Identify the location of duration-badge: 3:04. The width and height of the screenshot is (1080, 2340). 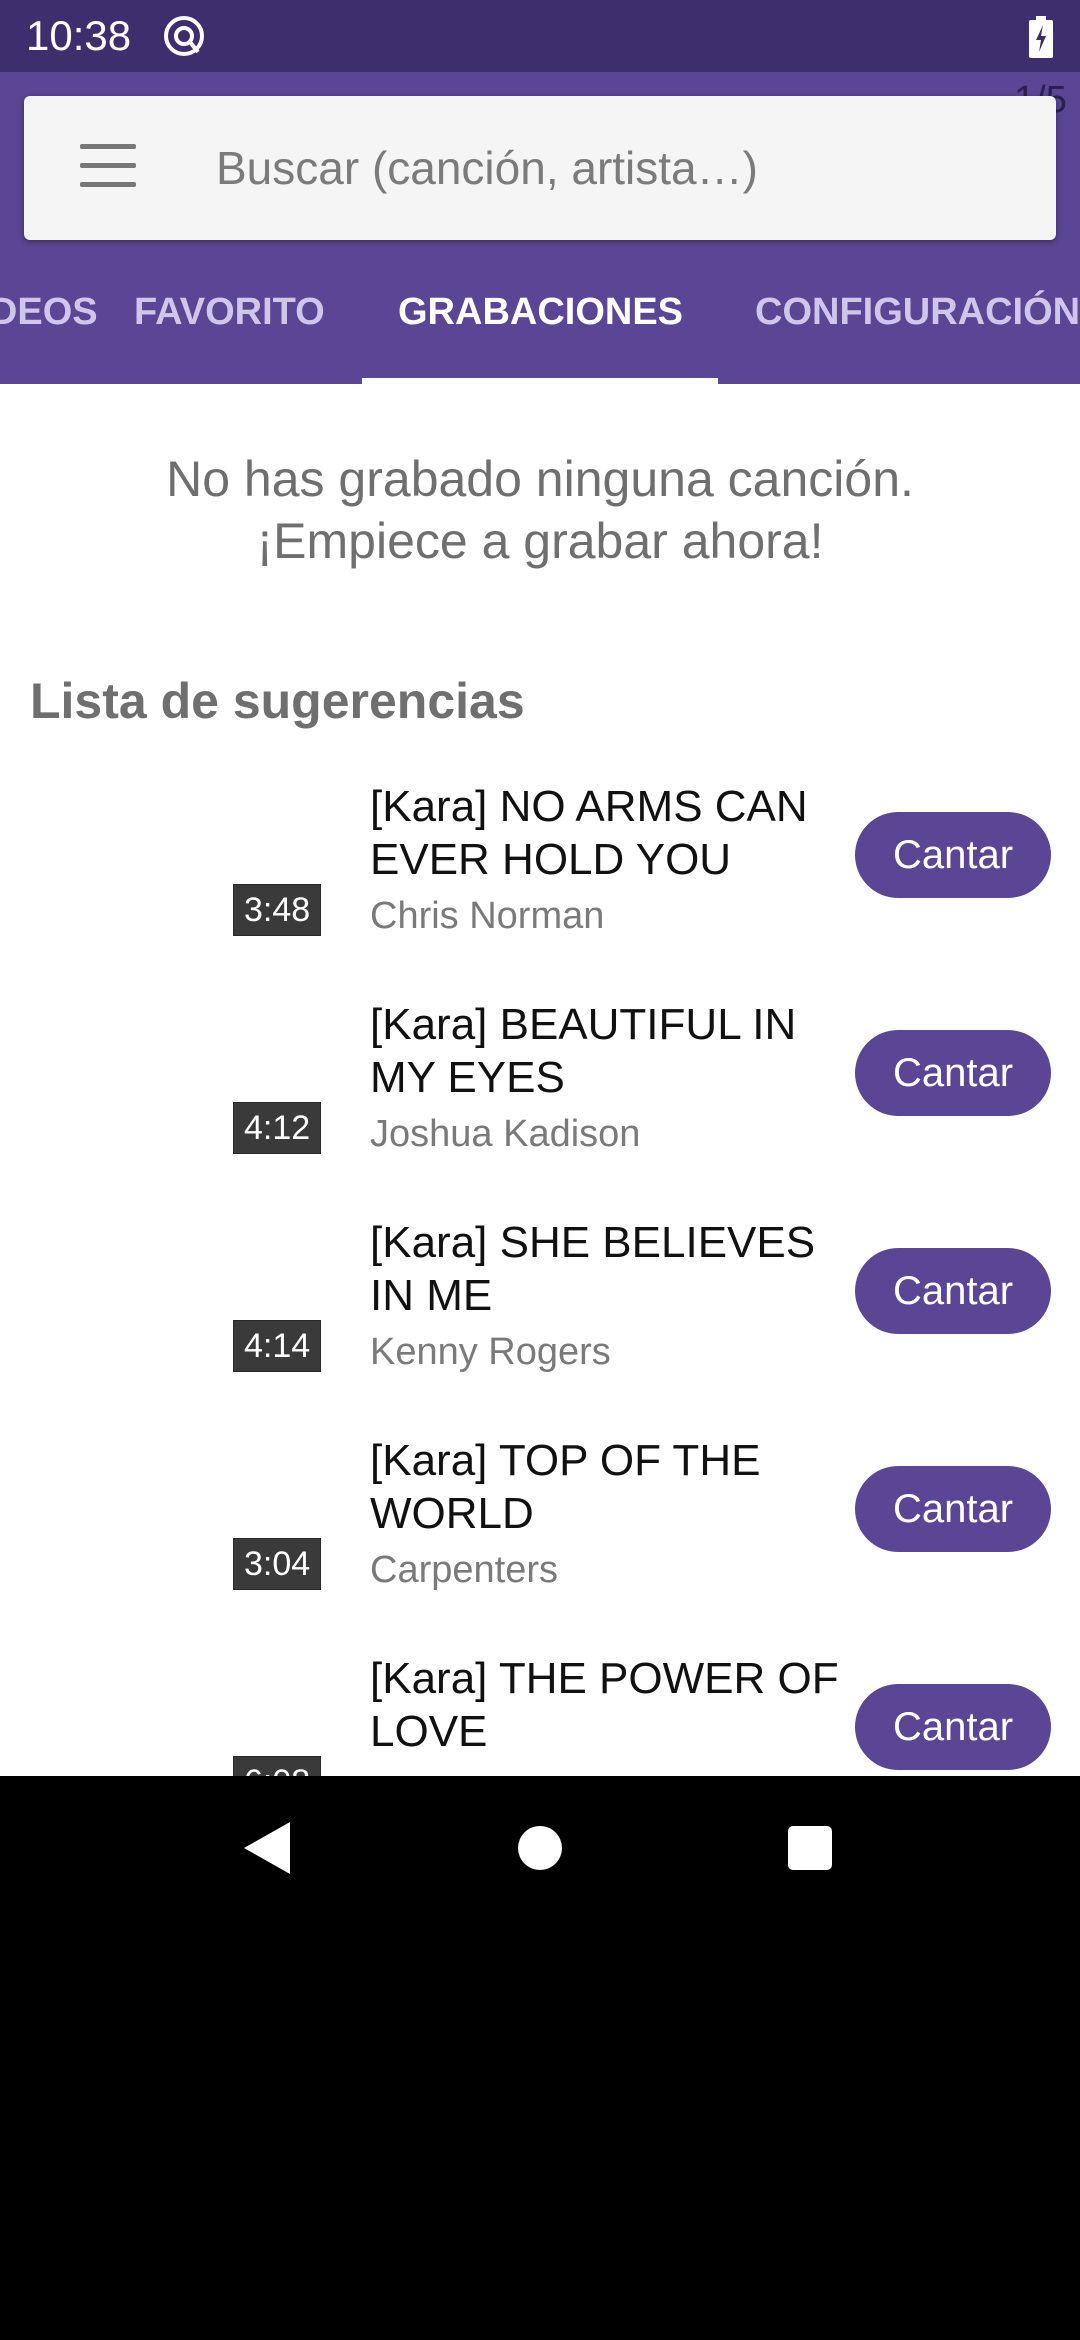
(277, 1564).